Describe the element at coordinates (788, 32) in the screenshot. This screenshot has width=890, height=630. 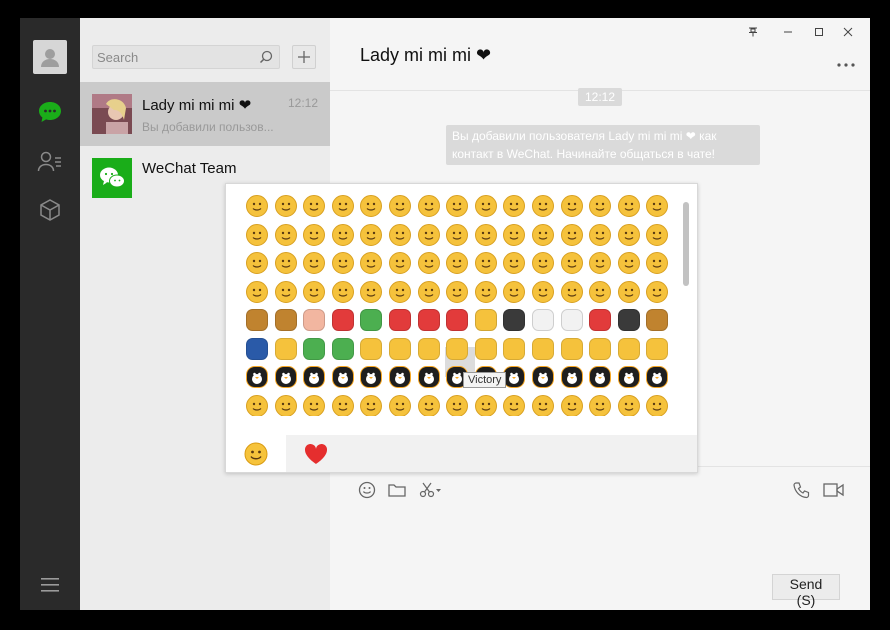
I see `minimize-icon` at that location.